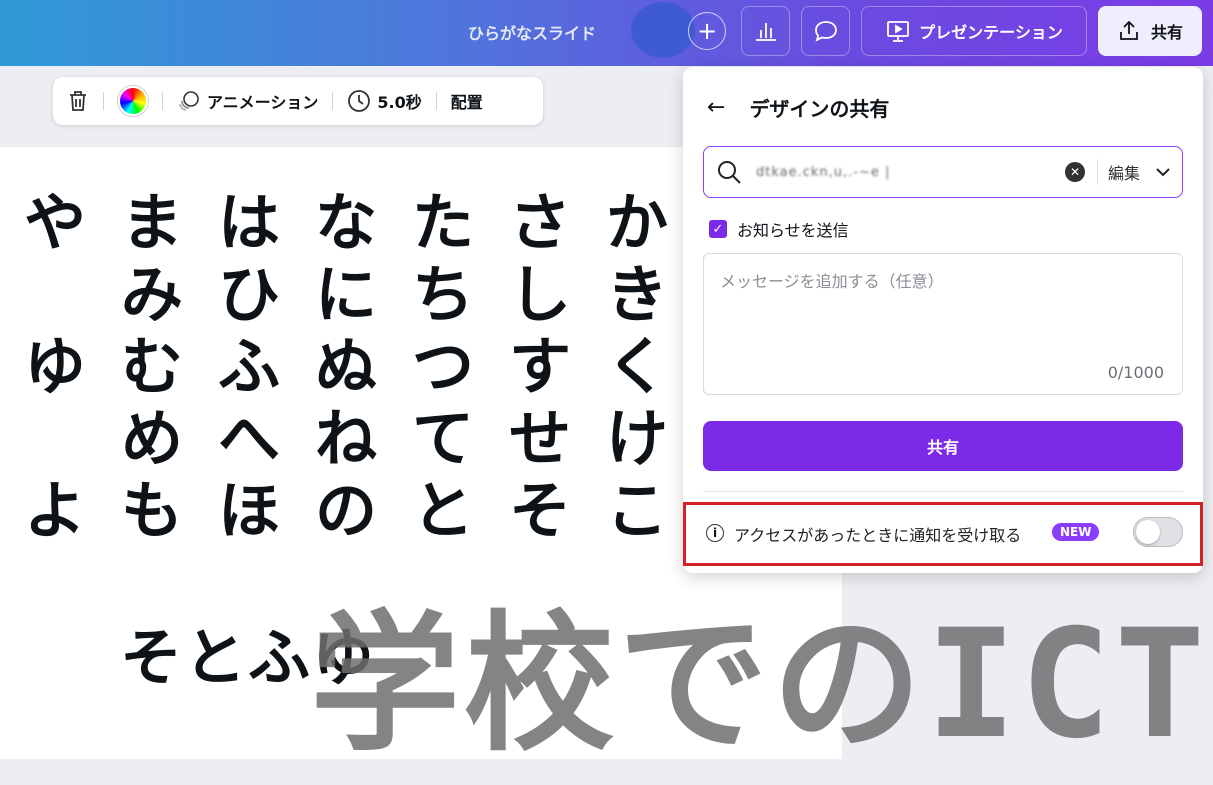  Describe the element at coordinates (54, 510) in the screenshot. I see `kana-char: よ` at that location.